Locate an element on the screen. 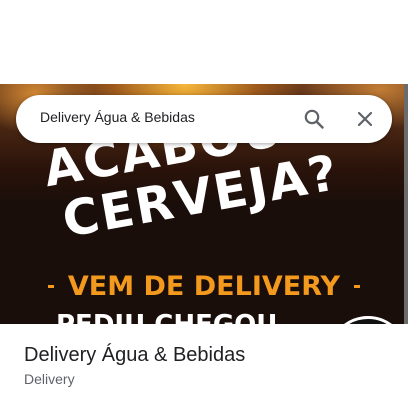 Image resolution: width=408 pixels, height=408 pixels. divider-right is located at coordinates (357, 286).